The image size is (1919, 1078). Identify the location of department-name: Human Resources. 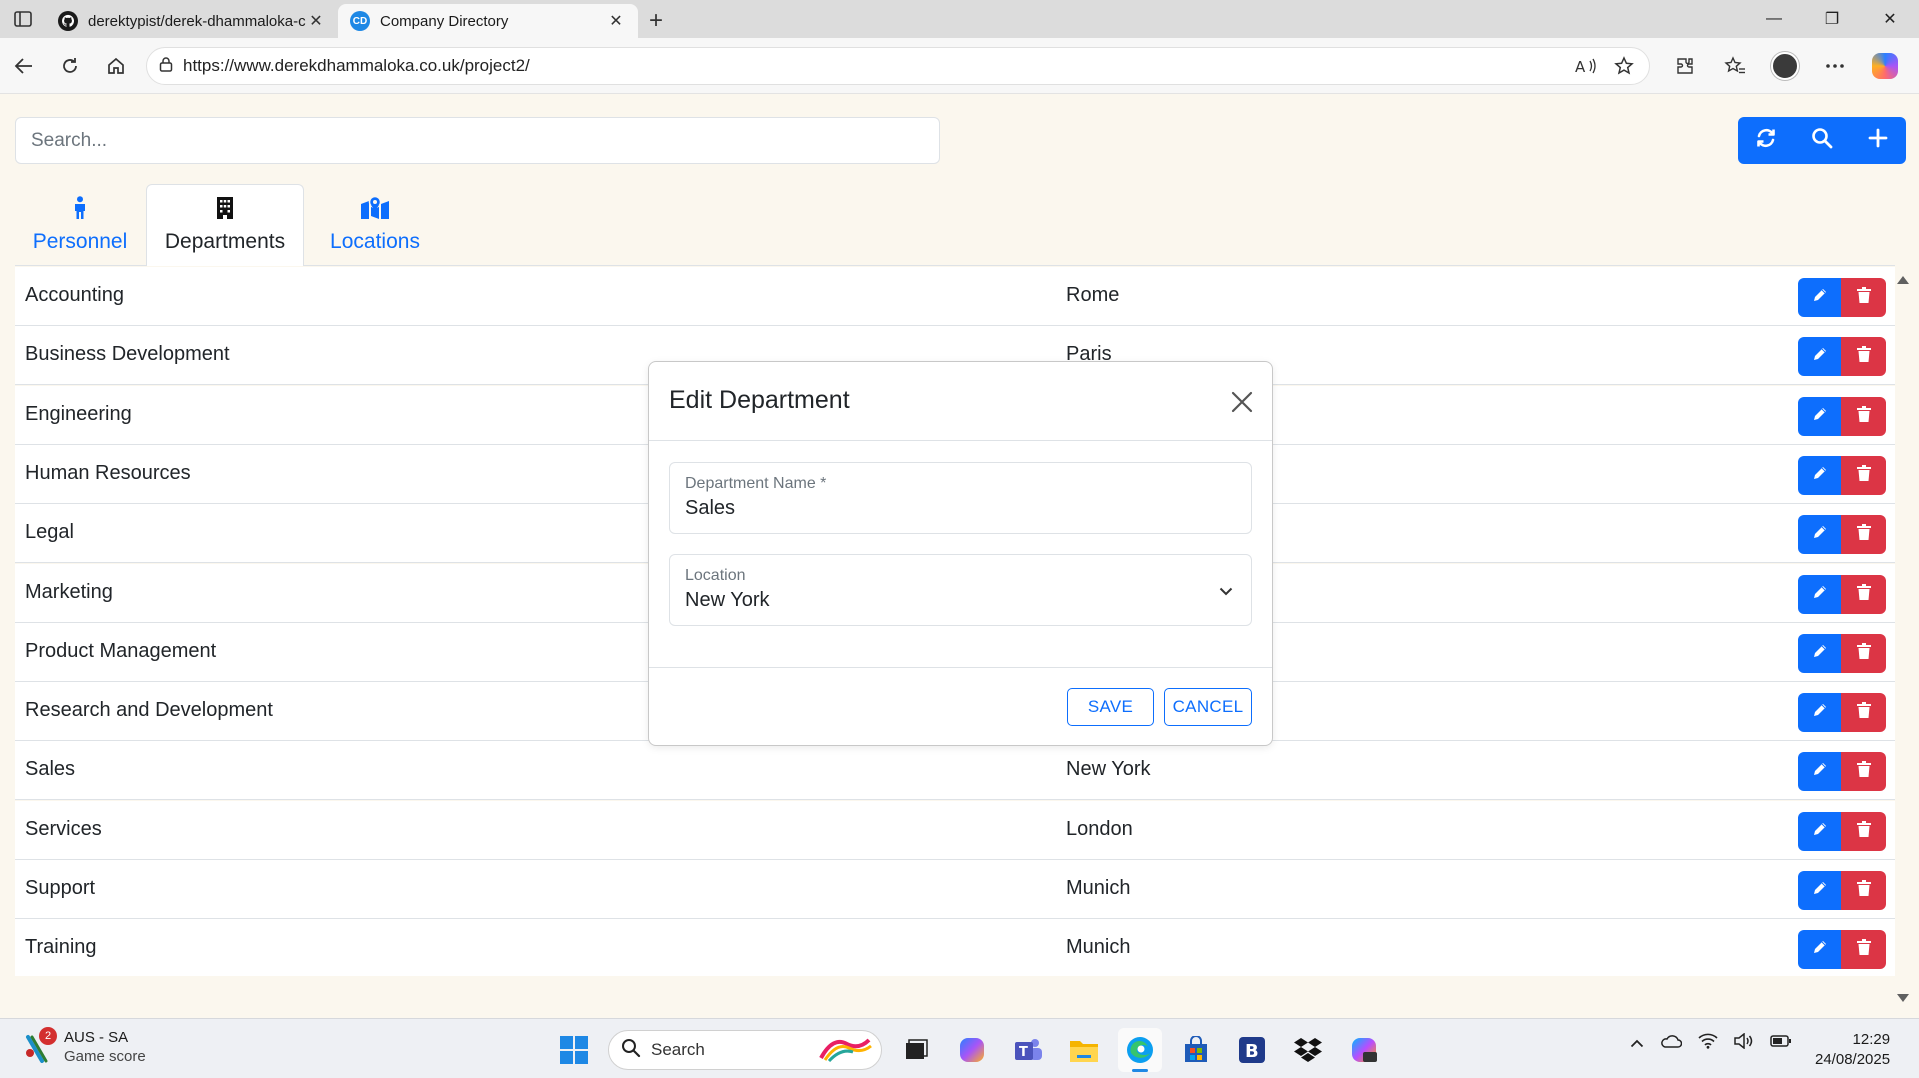
(108, 472).